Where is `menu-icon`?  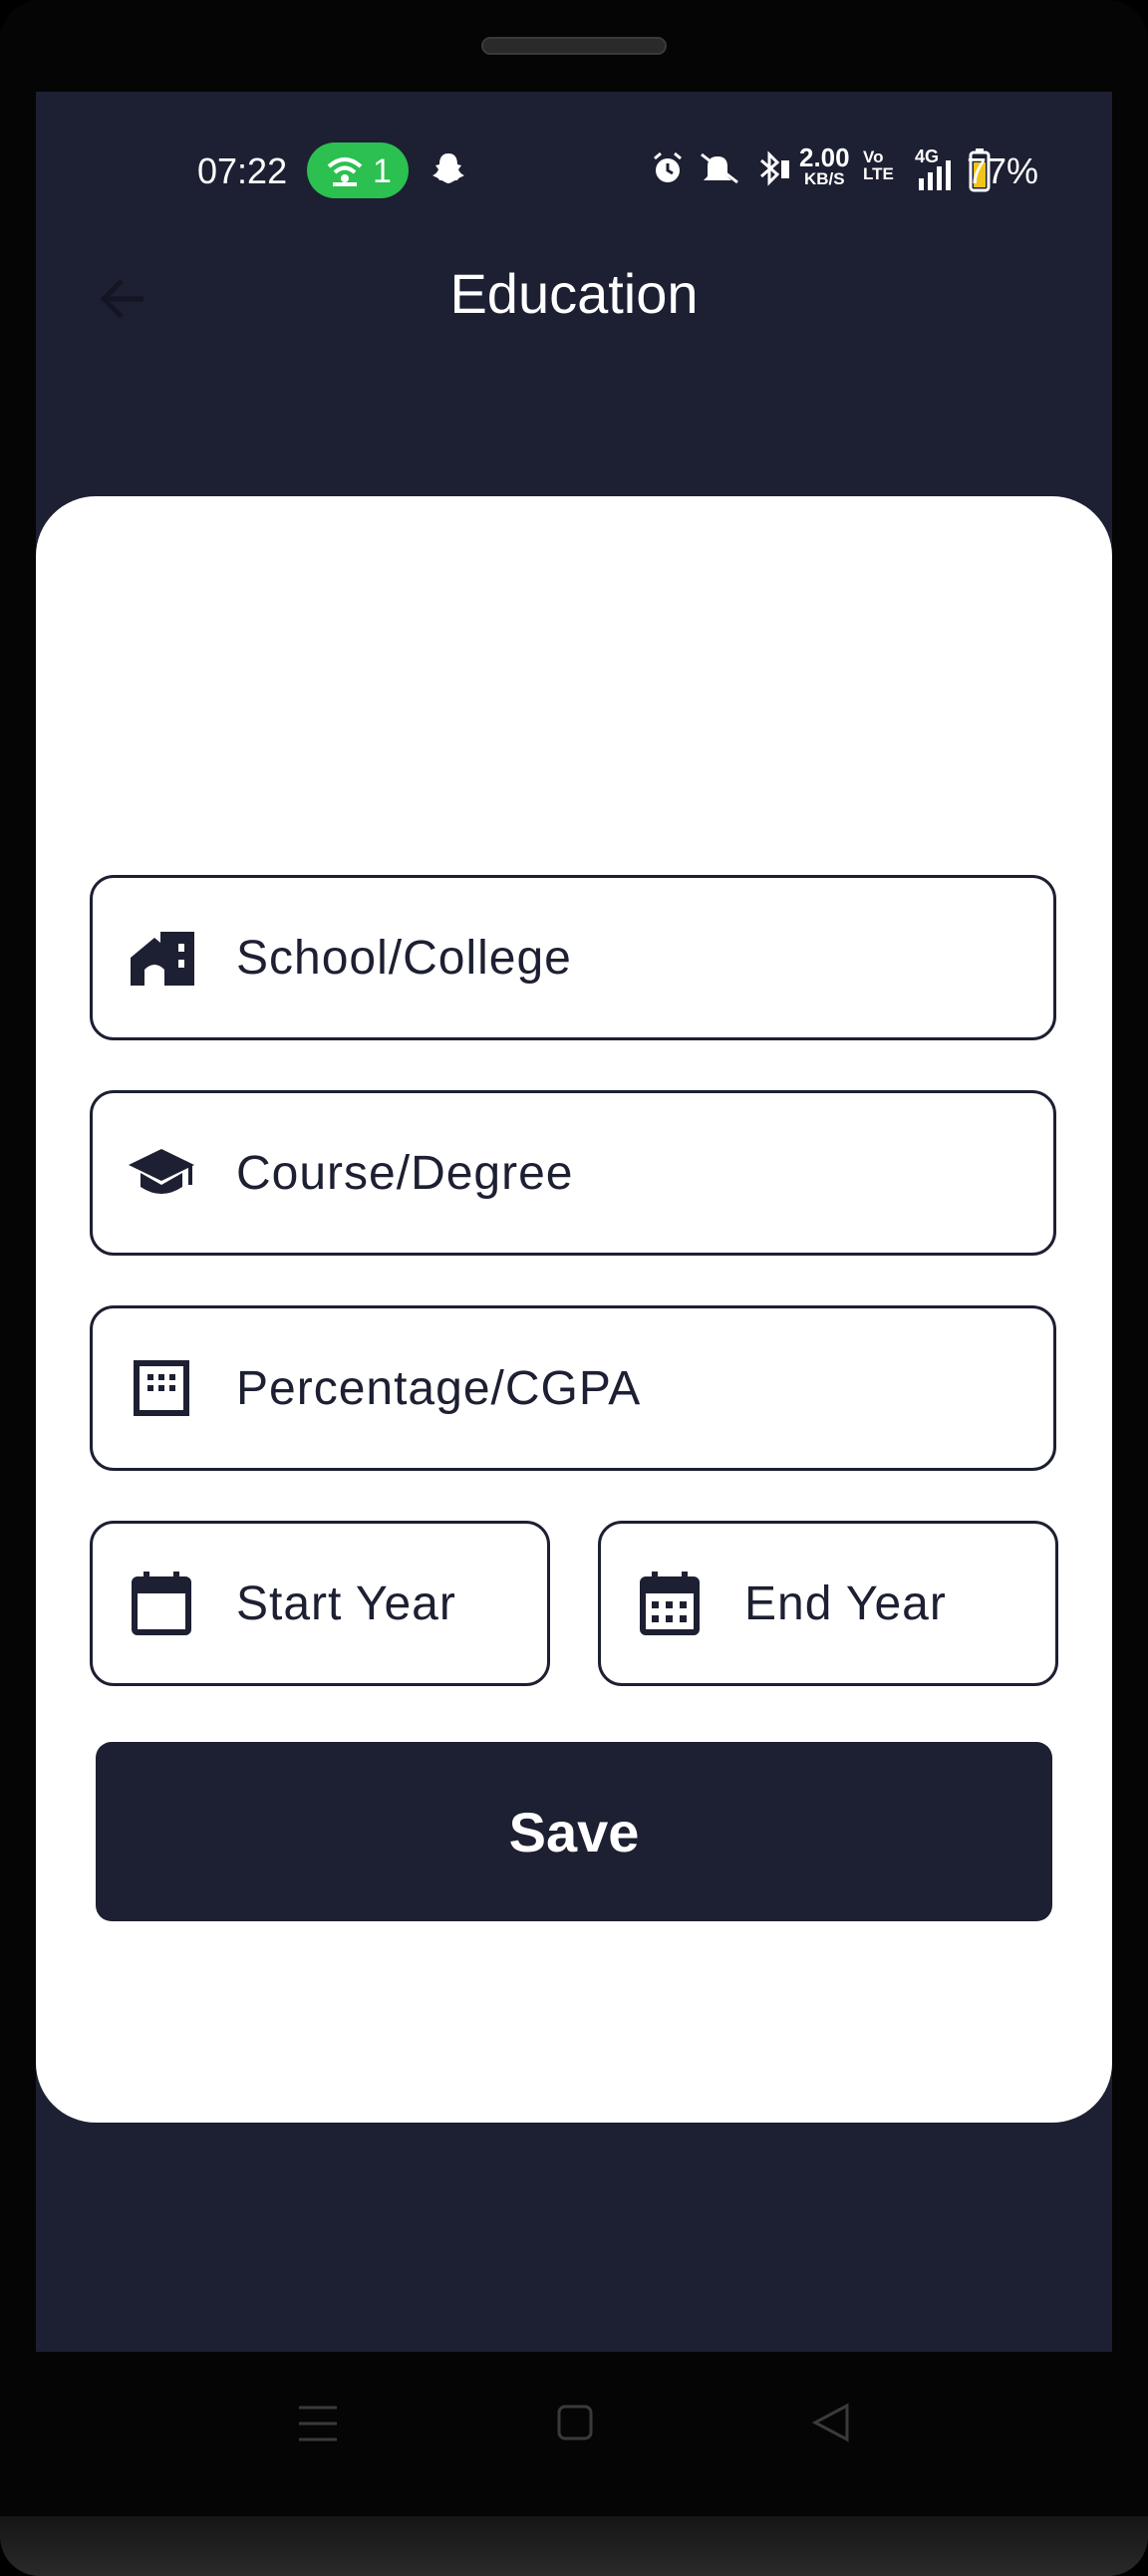
menu-icon is located at coordinates (318, 2423).